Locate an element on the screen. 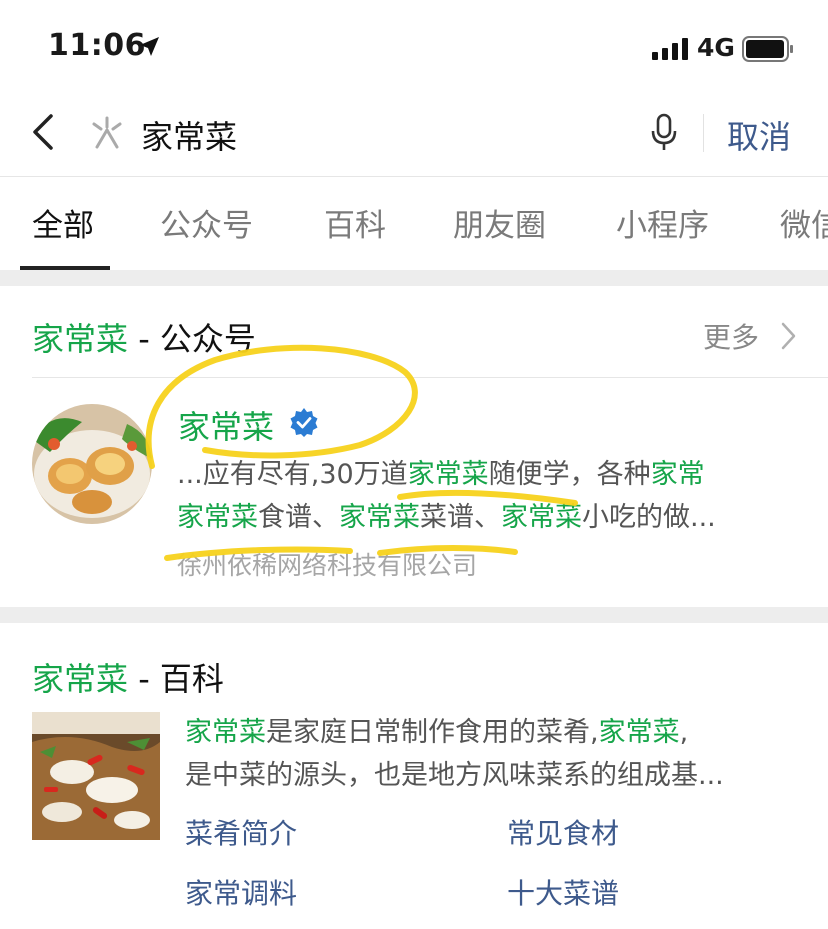 The image size is (828, 929). account-avatar is located at coordinates (92, 464).